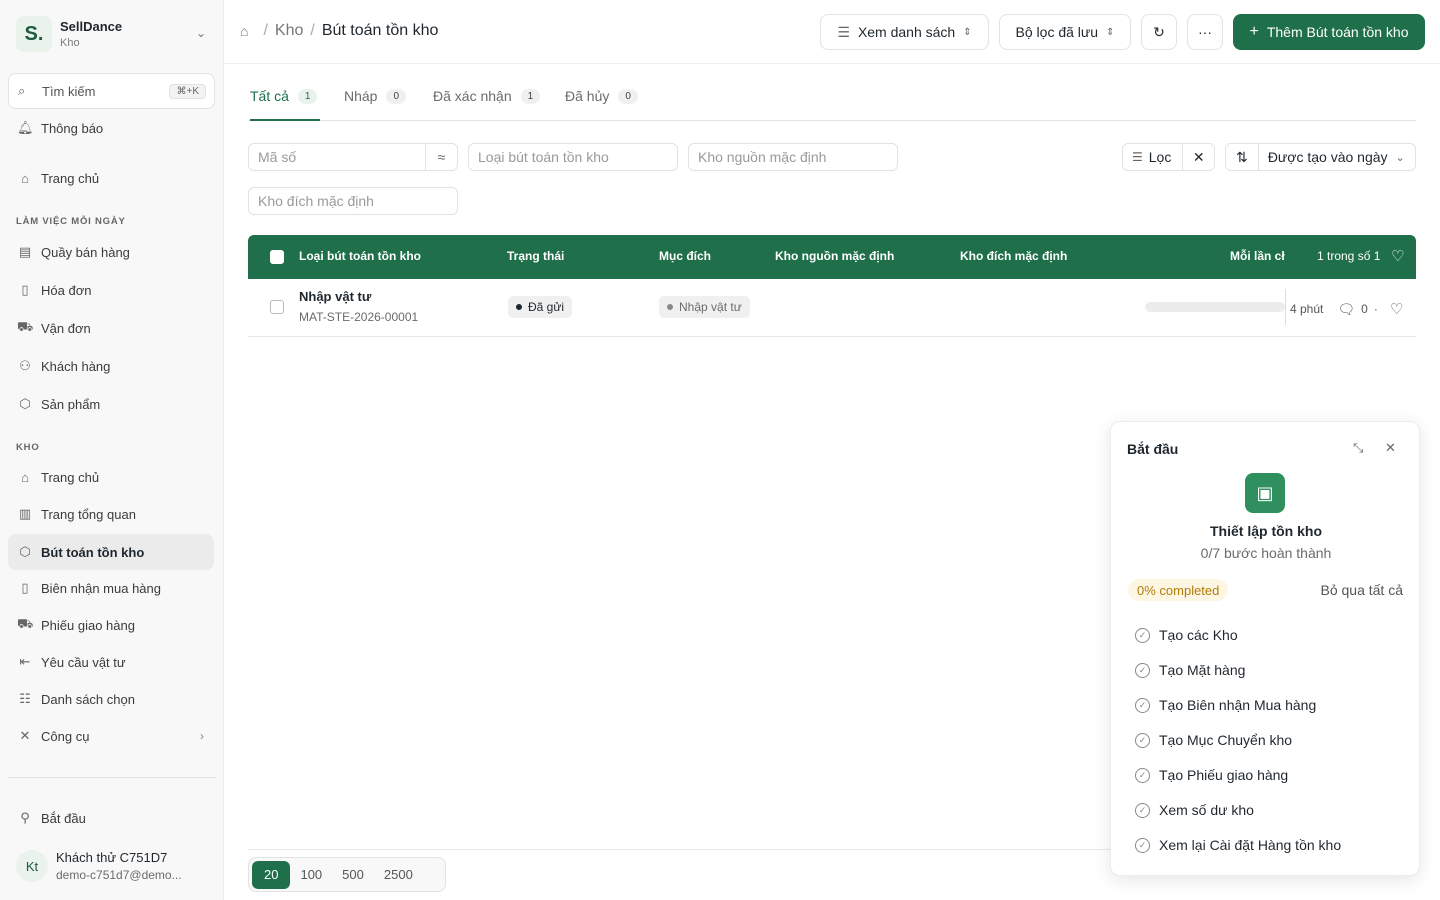  I want to click on invoice-icon: ▯, so click(25, 289).